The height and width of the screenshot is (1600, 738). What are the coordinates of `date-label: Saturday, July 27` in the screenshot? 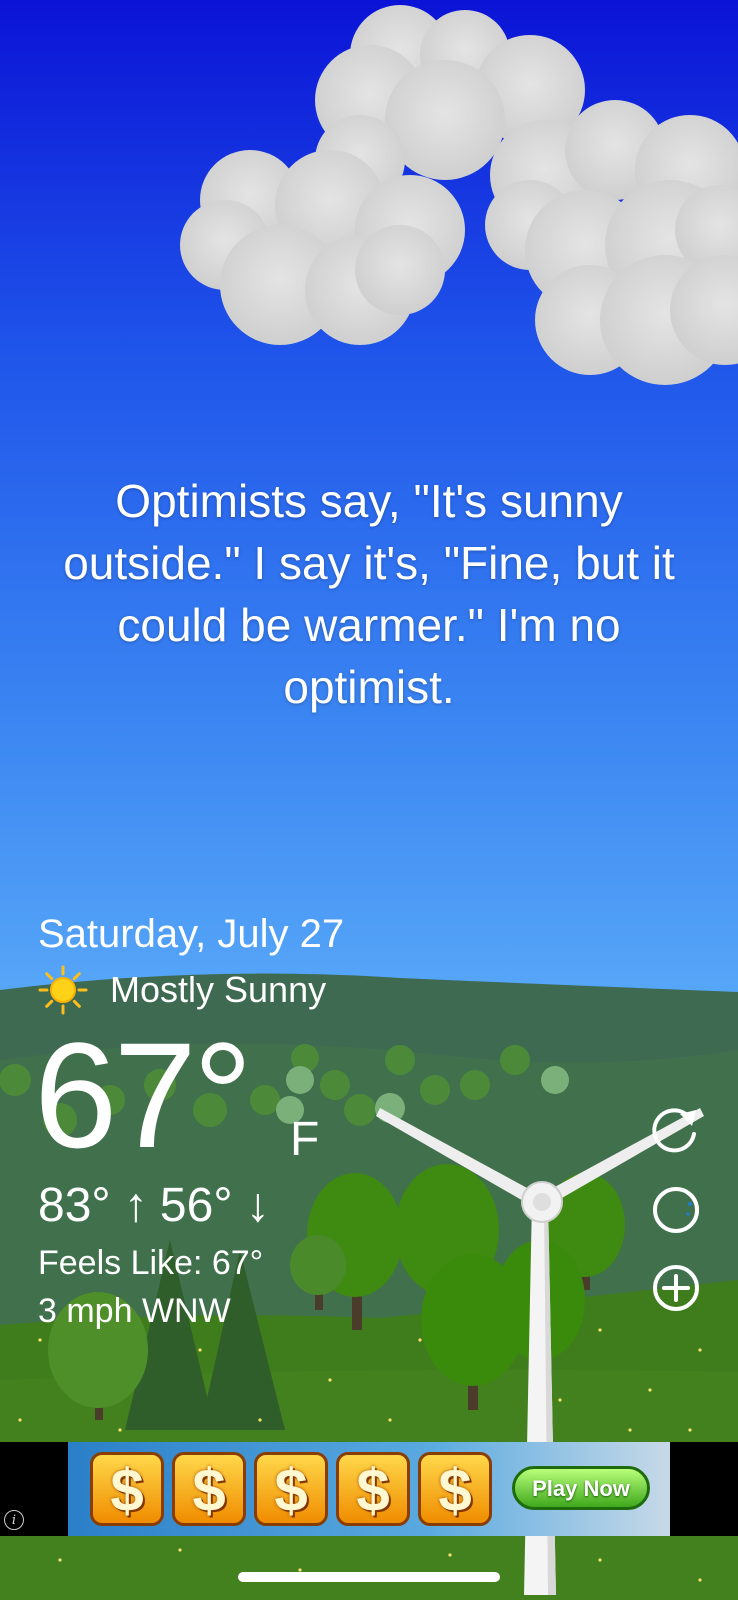 It's located at (191, 934).